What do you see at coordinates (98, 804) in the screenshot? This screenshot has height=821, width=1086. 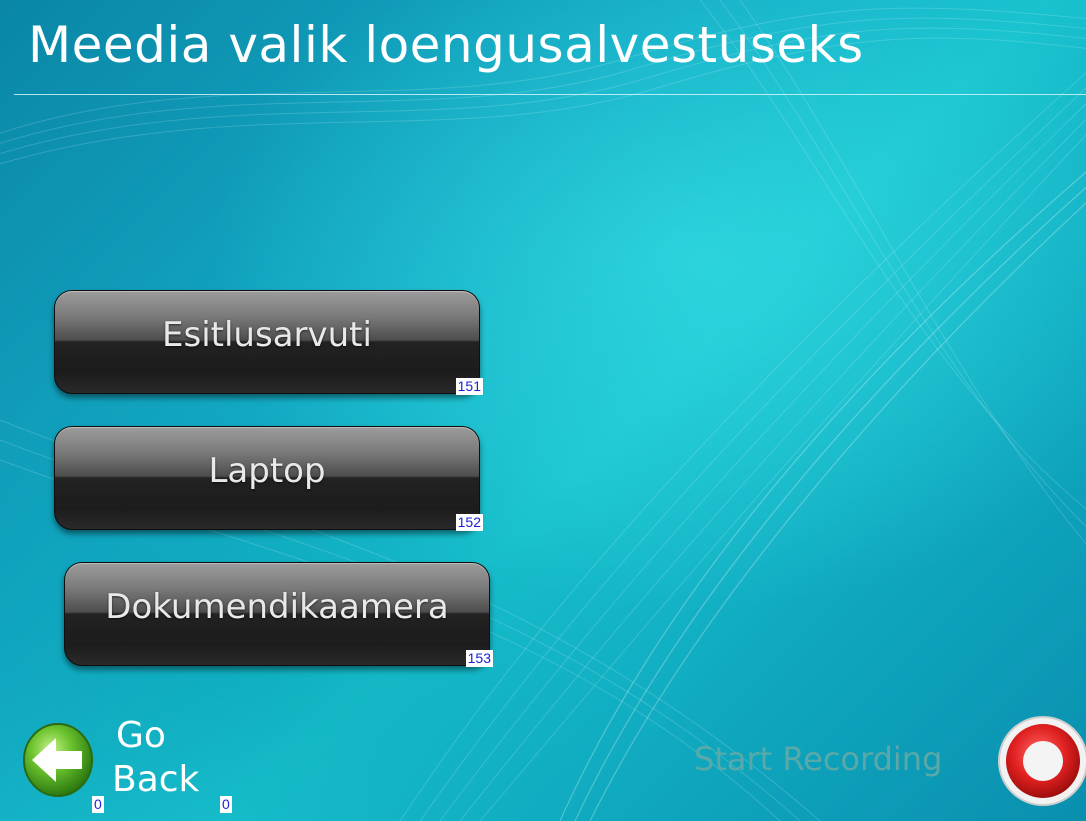 I see `go-back-code-left: 0` at bounding box center [98, 804].